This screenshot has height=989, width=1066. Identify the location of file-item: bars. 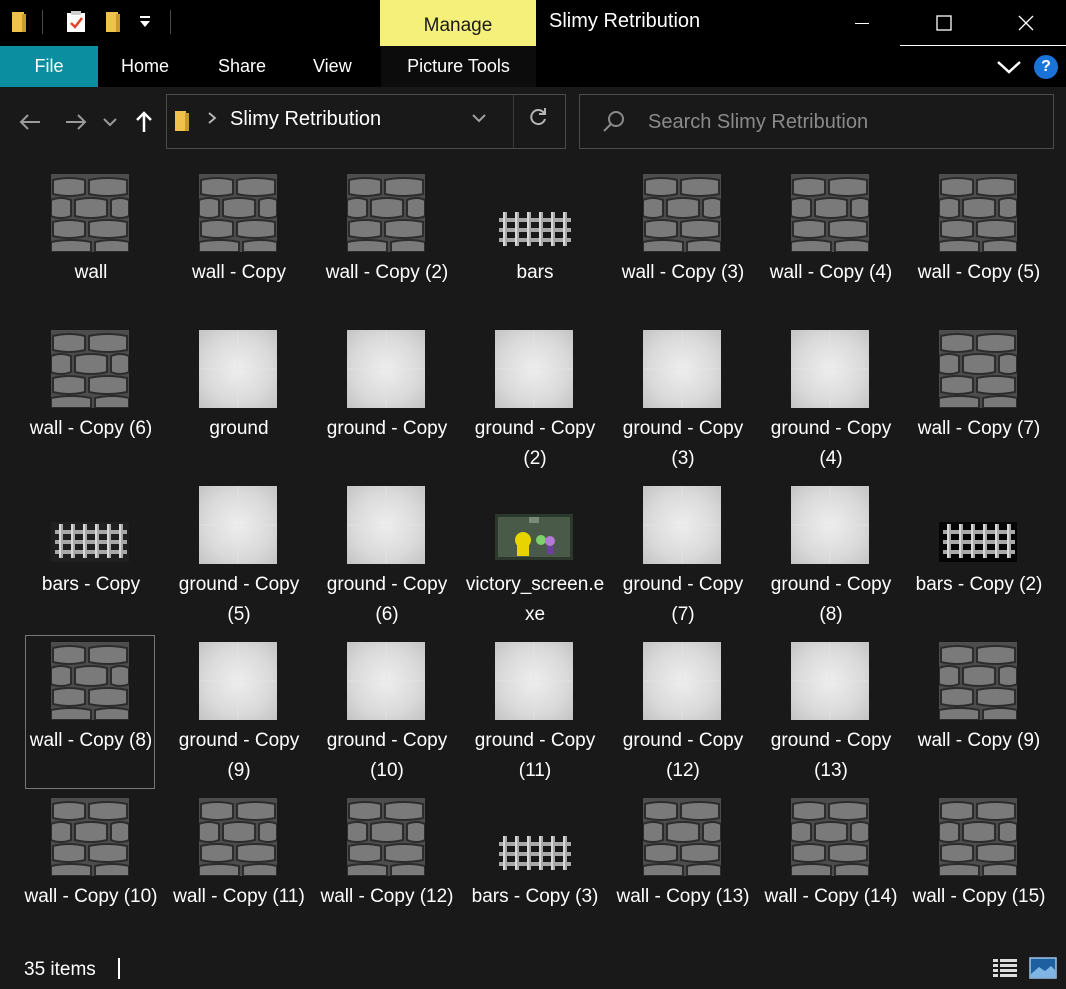
(535, 250).